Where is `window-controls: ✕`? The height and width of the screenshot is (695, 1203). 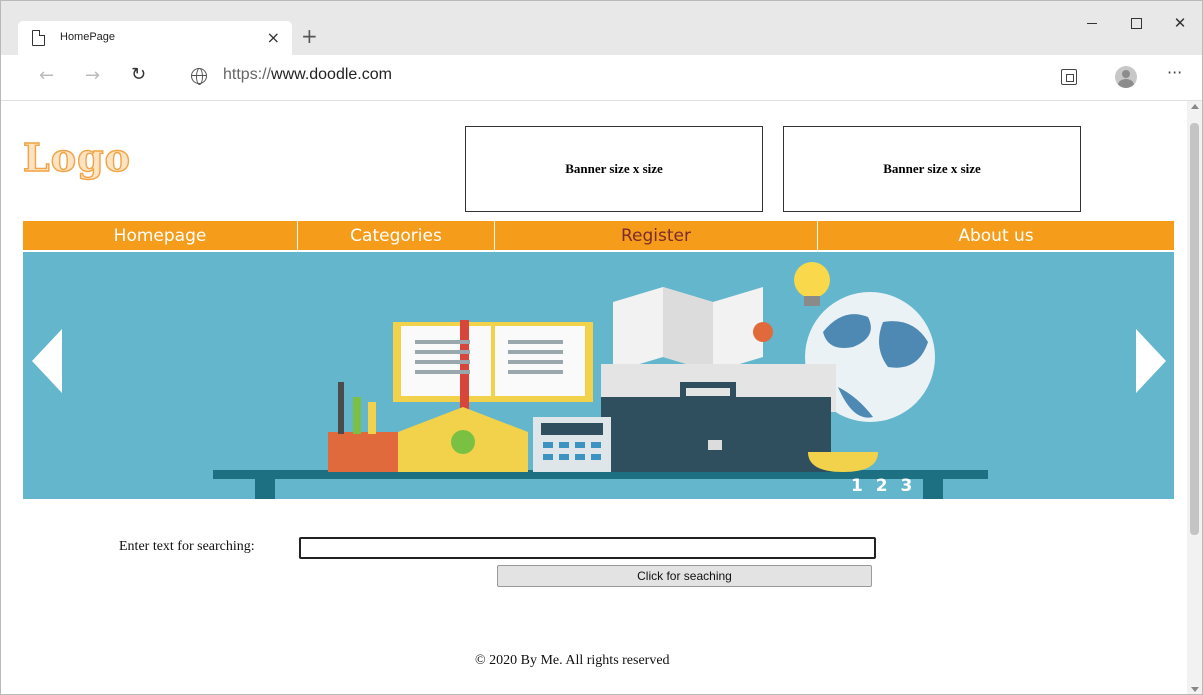
window-controls: ✕ is located at coordinates (1136, 23).